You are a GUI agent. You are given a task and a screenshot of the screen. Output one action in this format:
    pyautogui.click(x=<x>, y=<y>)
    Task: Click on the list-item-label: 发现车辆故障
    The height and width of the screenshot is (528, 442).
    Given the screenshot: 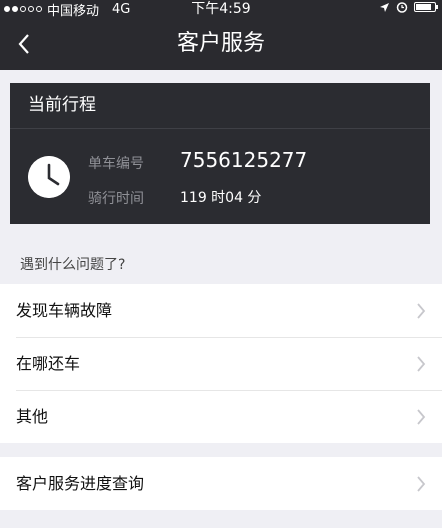 What is the action you would take?
    pyautogui.click(x=64, y=310)
    